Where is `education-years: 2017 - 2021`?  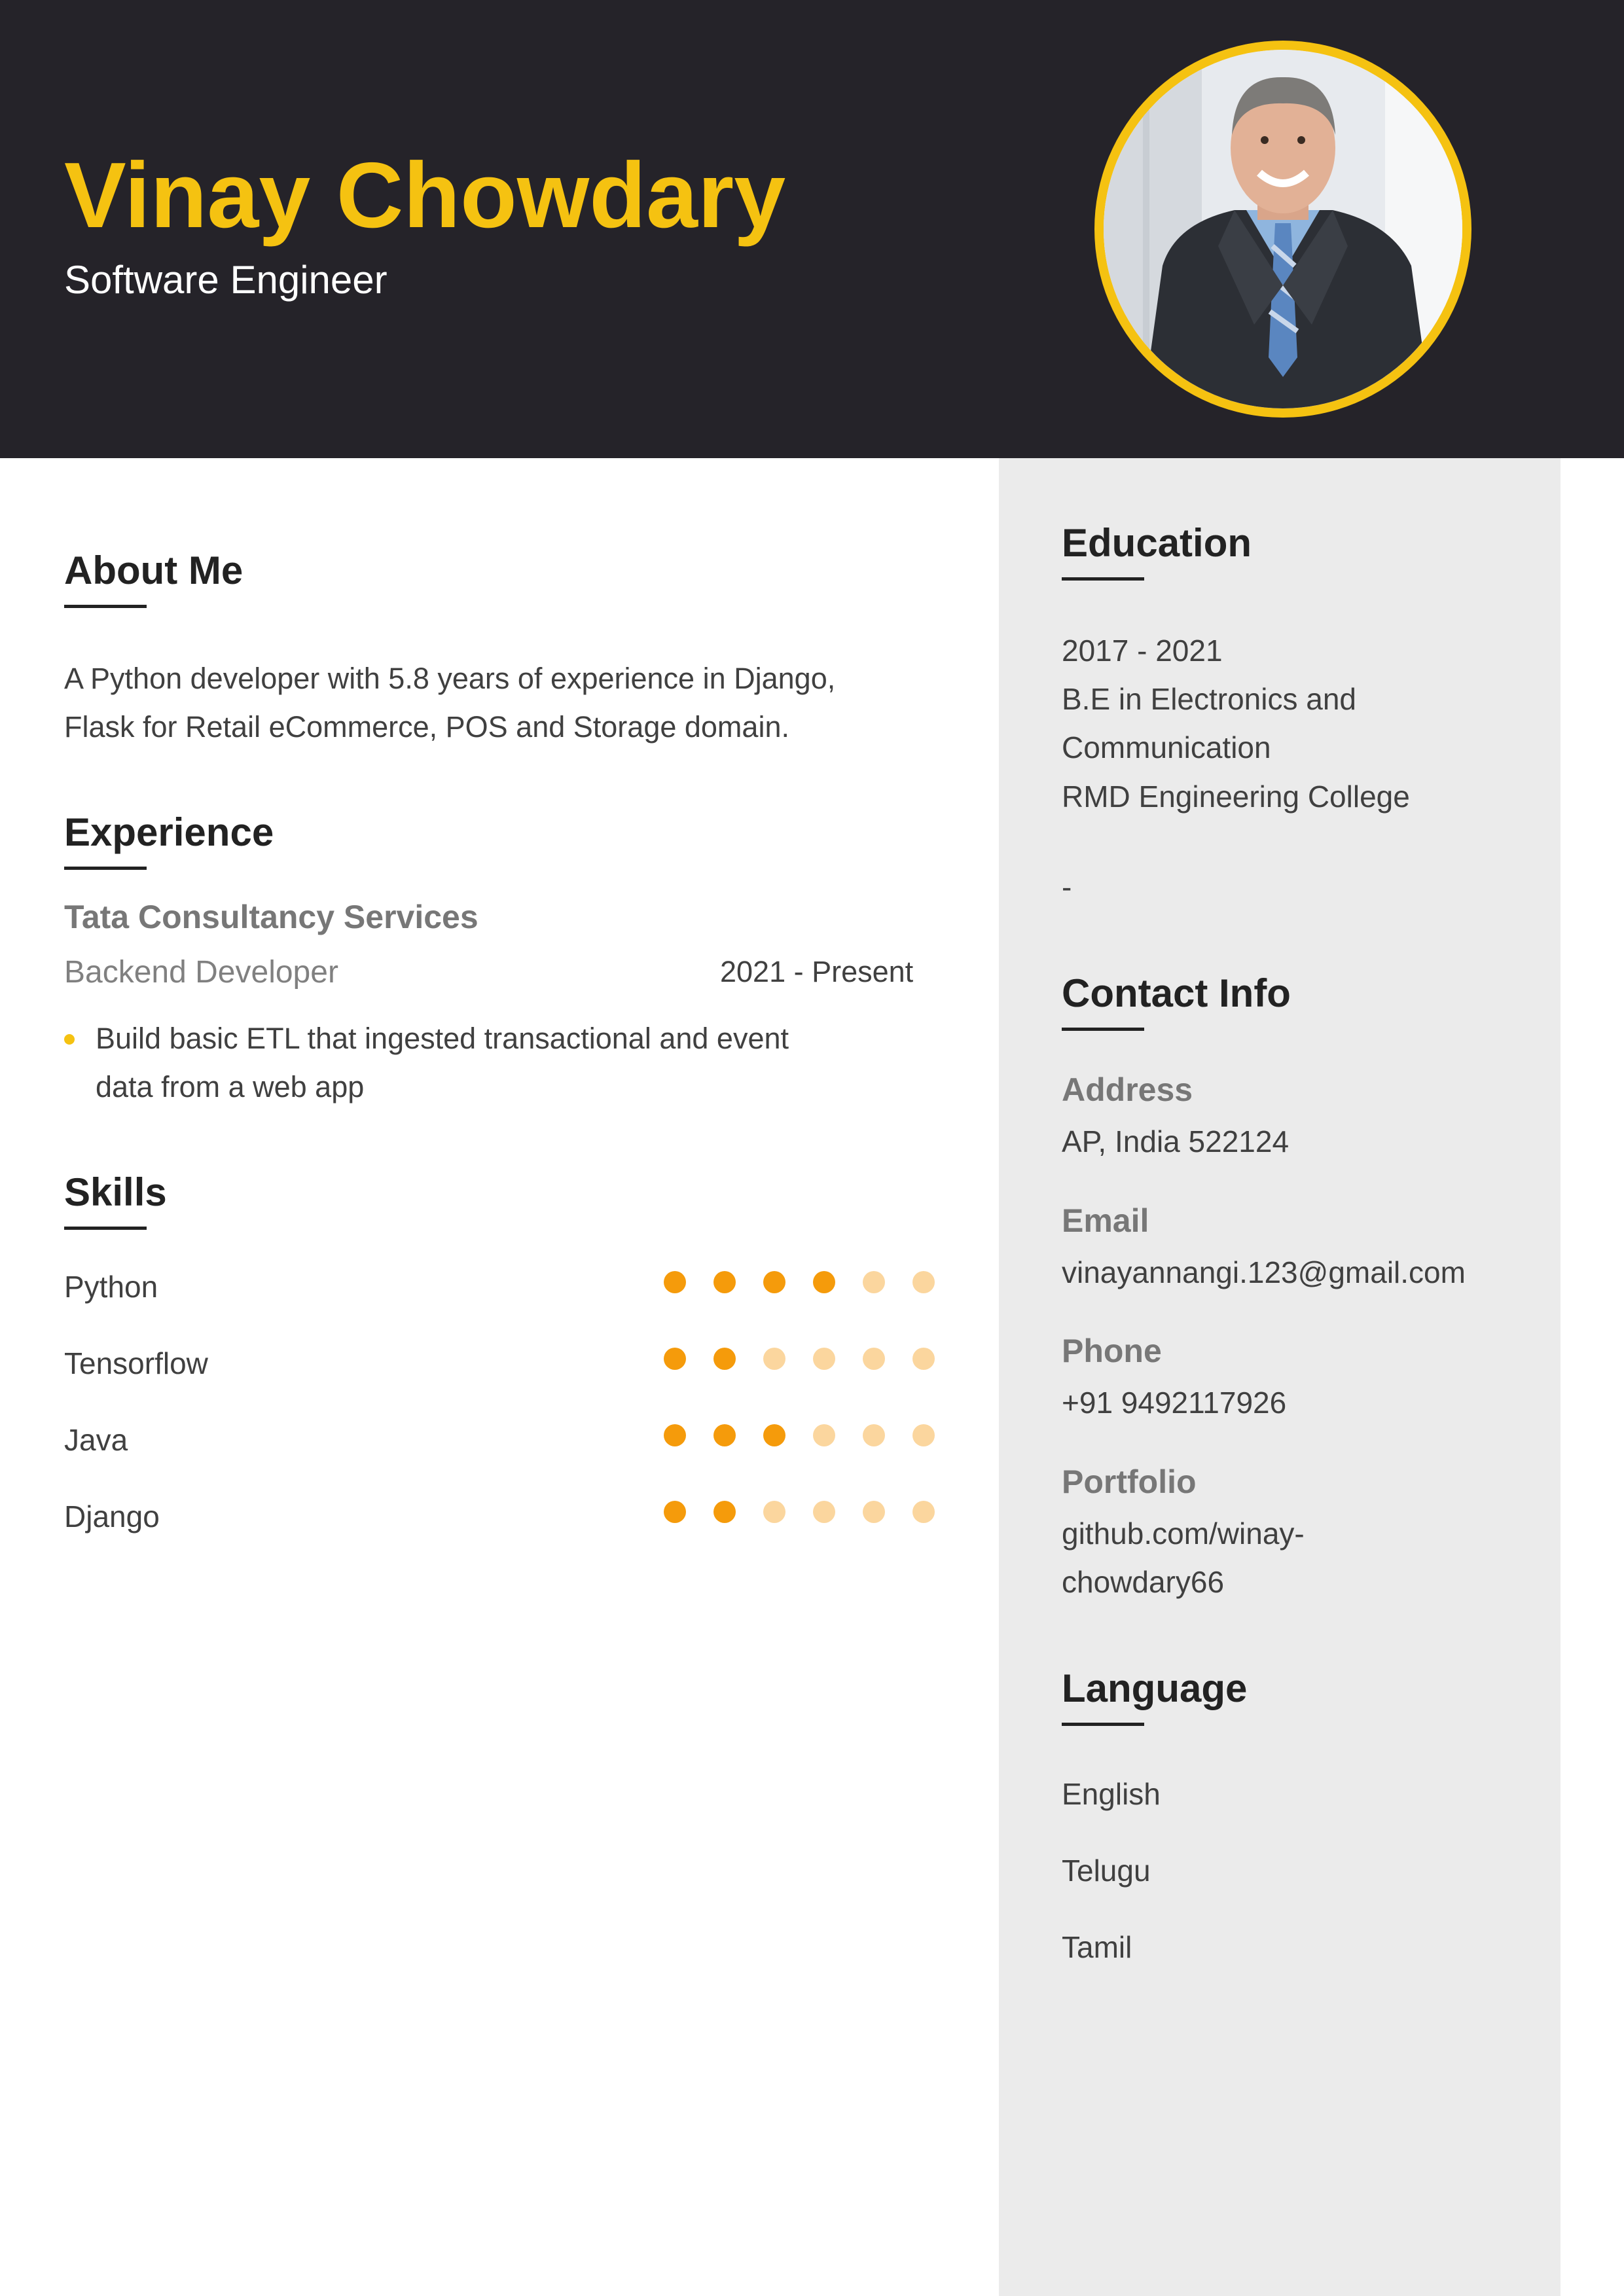
education-years: 2017 - 2021 is located at coordinates (1142, 651).